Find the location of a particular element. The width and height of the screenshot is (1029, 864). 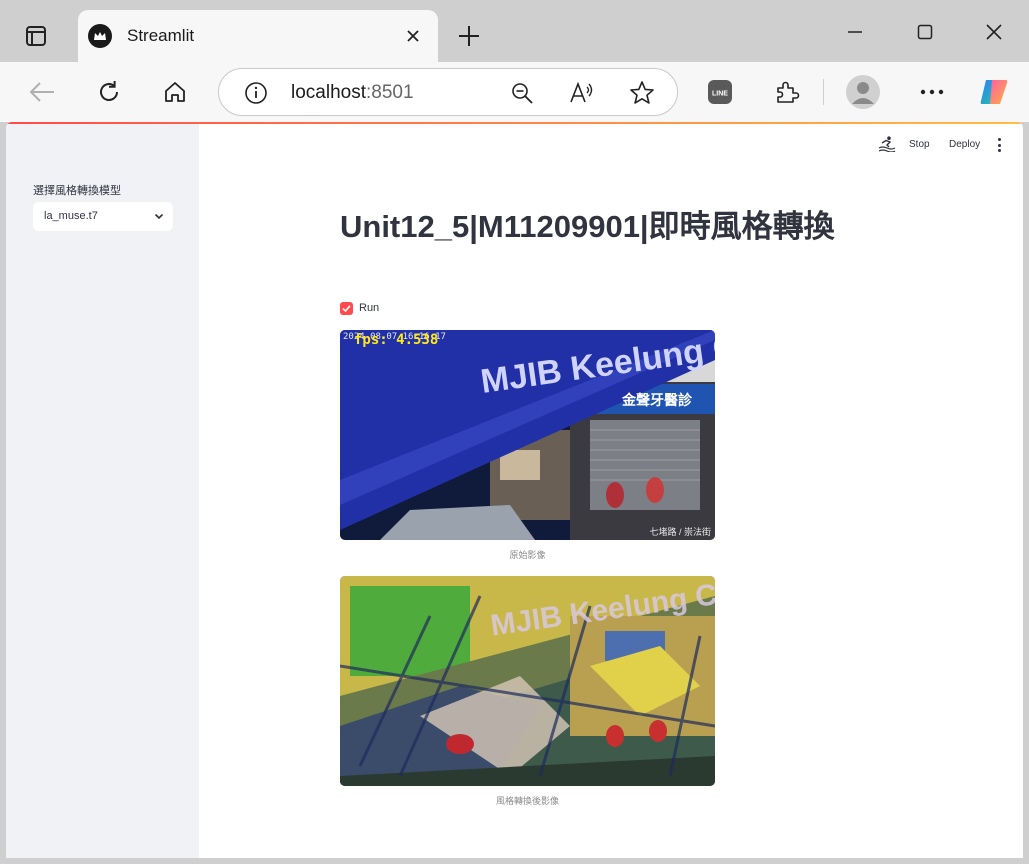

tab-actions-button is located at coordinates (36, 36).